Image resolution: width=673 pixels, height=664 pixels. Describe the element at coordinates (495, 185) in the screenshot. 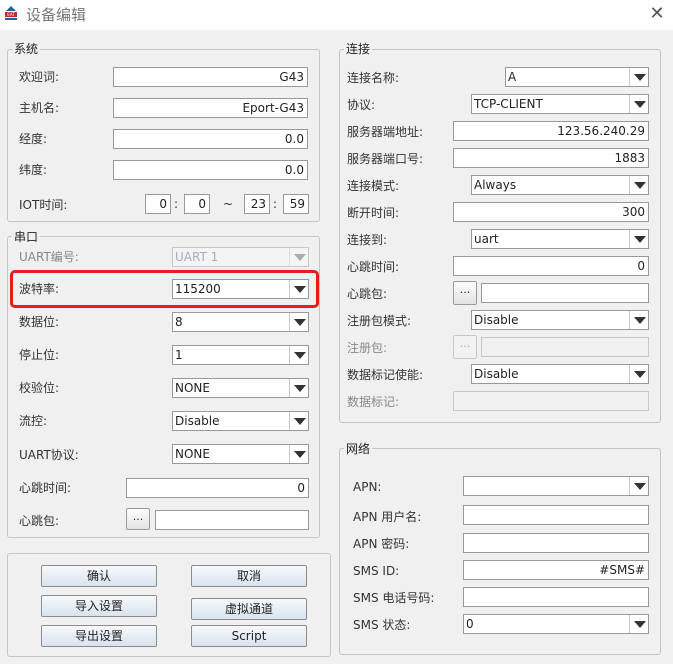

I see `connection-mode-value: Always` at that location.